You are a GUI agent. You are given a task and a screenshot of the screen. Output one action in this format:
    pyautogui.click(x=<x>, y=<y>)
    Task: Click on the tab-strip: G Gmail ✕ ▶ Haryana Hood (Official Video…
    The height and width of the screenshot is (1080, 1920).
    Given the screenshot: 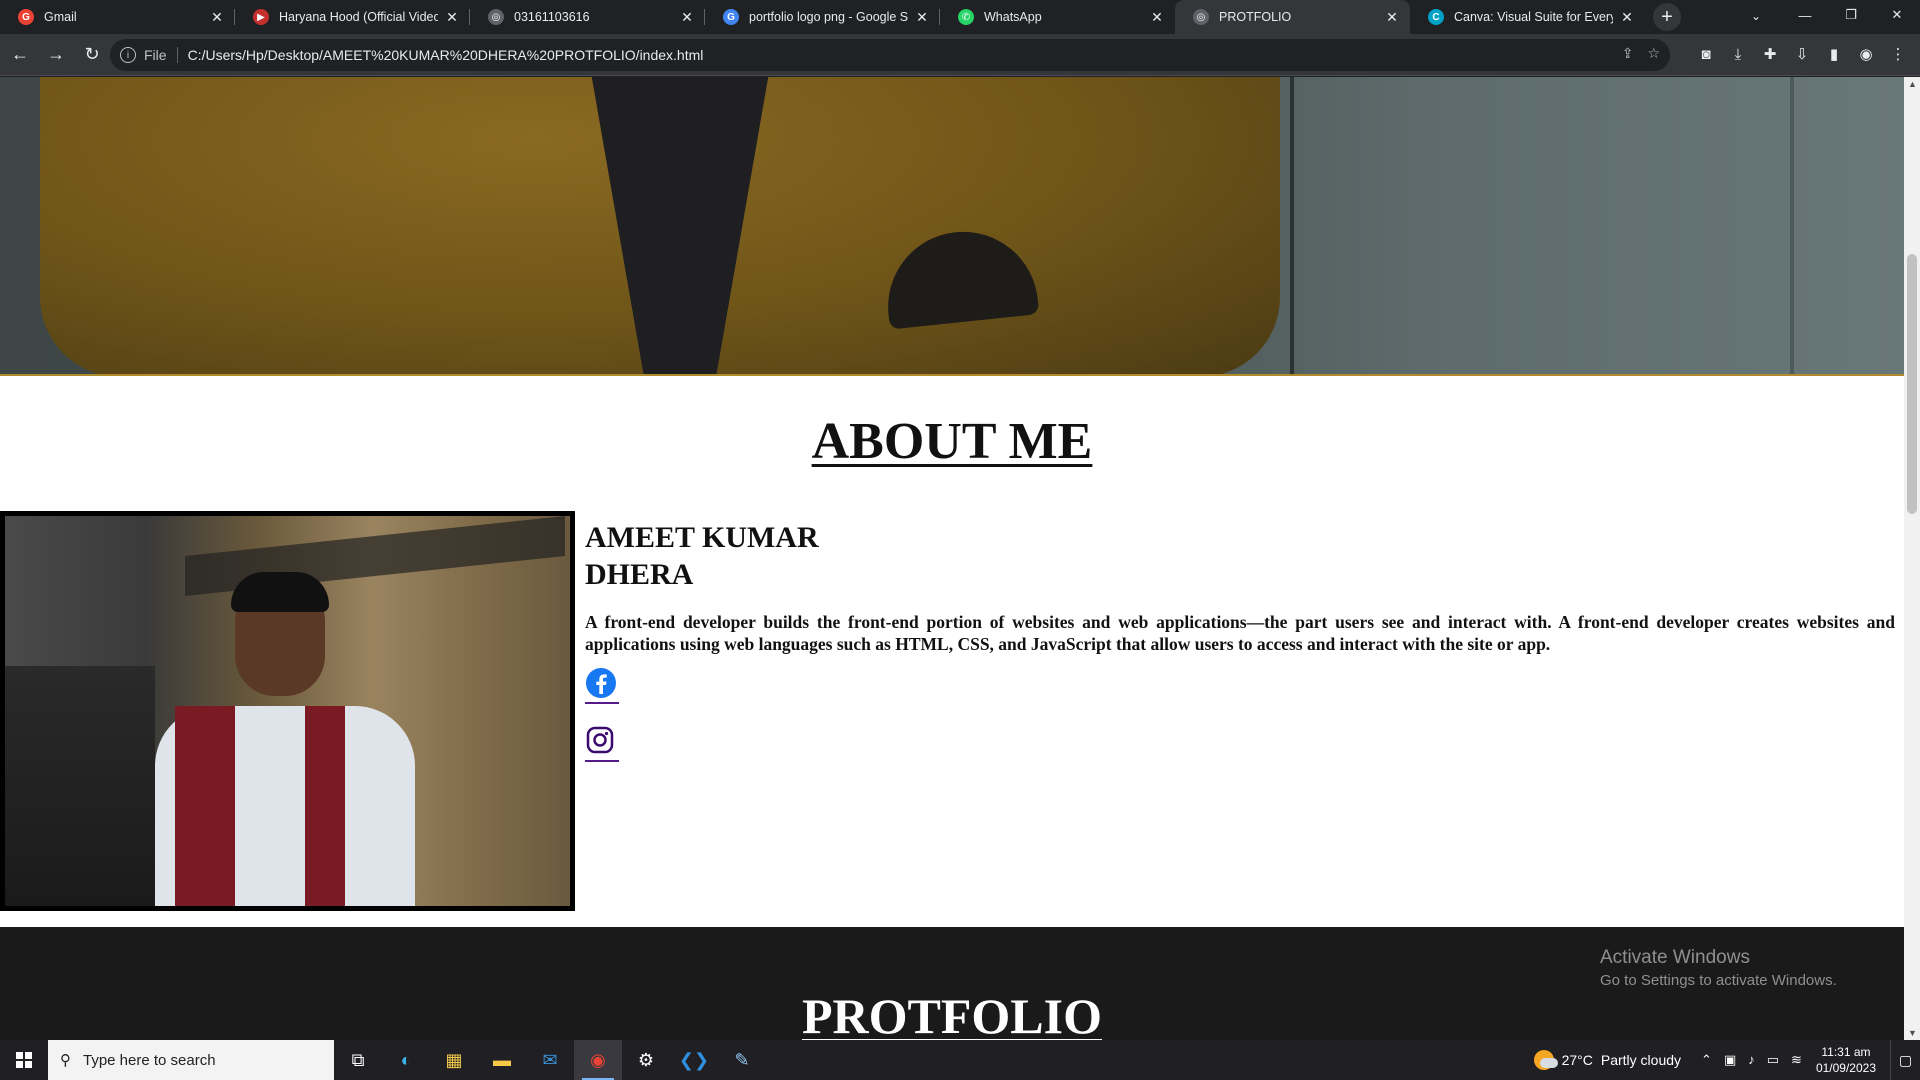 What is the action you would take?
    pyautogui.click(x=960, y=17)
    